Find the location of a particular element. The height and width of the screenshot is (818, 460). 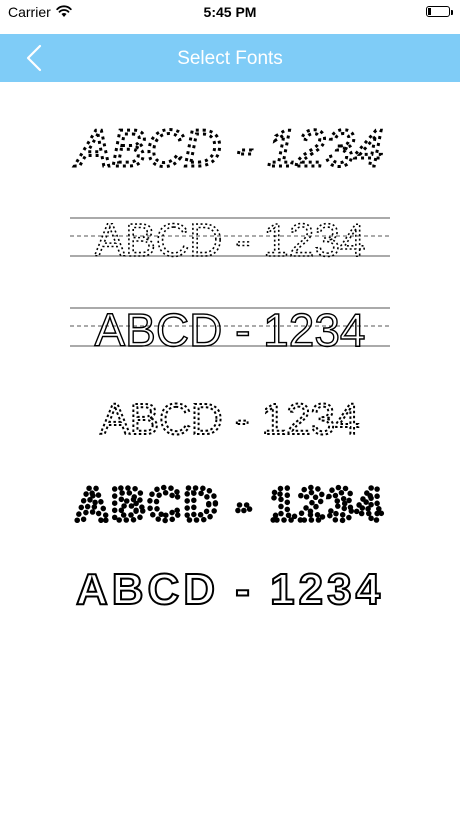

font-option-guided-dotted: ABCD - 1234 is located at coordinates (230, 239).